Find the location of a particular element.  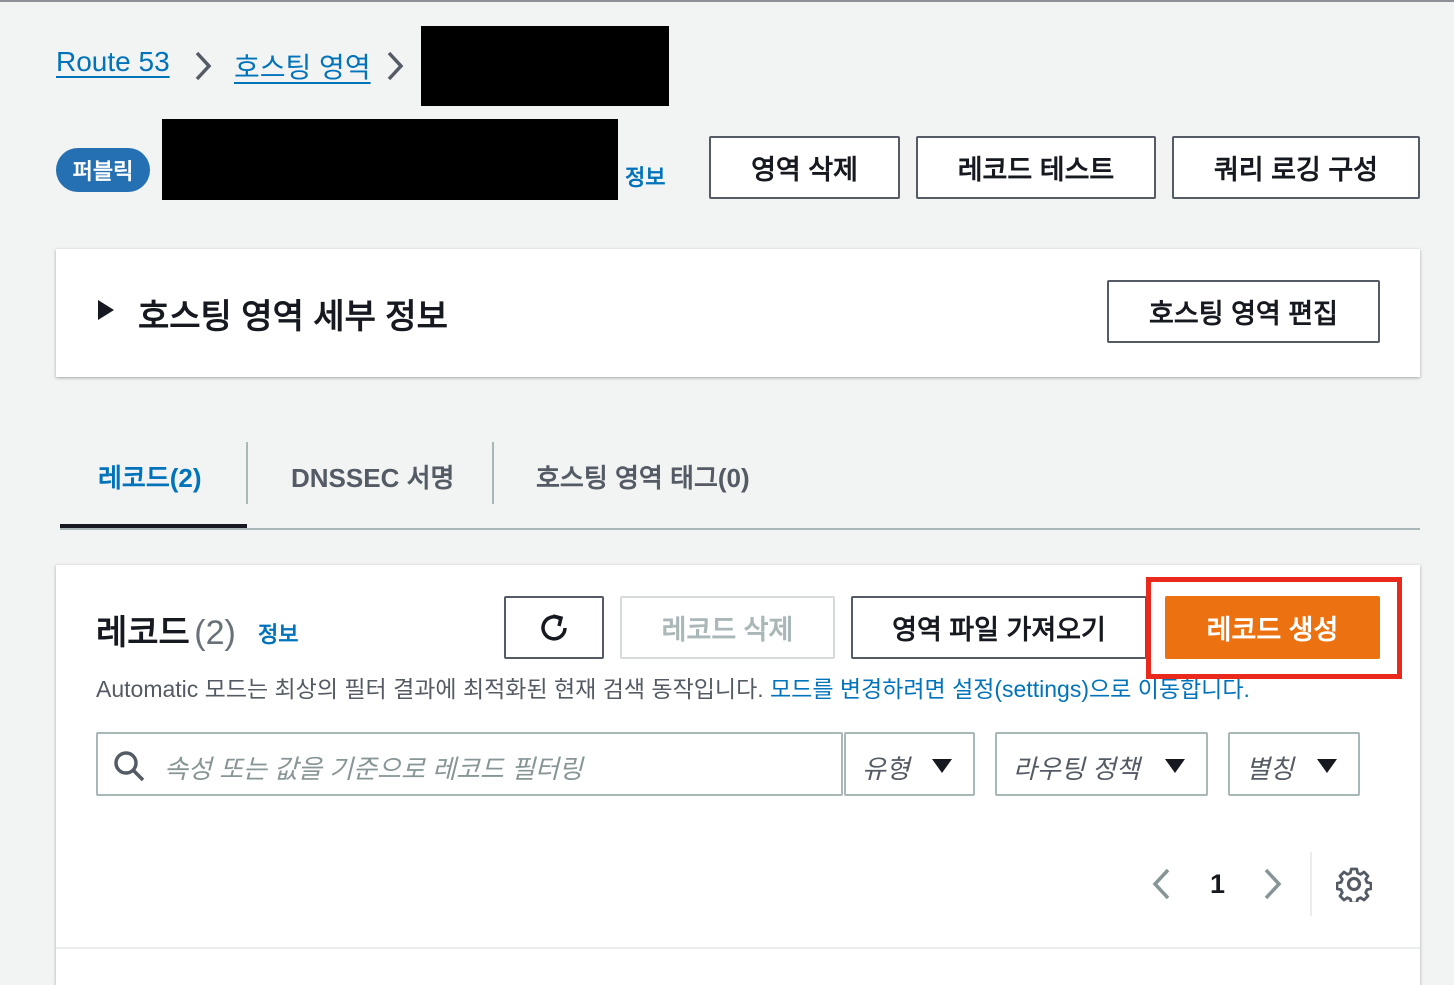

alias-filter-select: 별칭 is located at coordinates (1294, 764).